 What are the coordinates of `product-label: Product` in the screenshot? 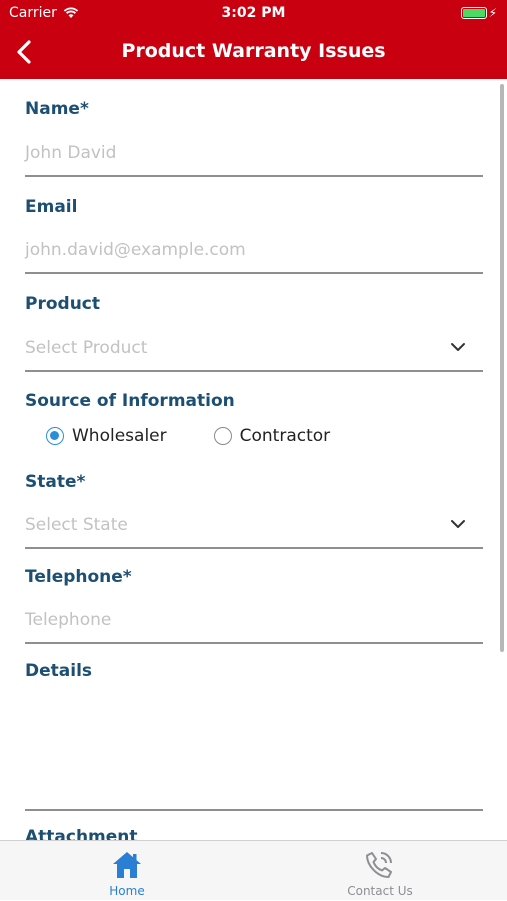 It's located at (62, 304).